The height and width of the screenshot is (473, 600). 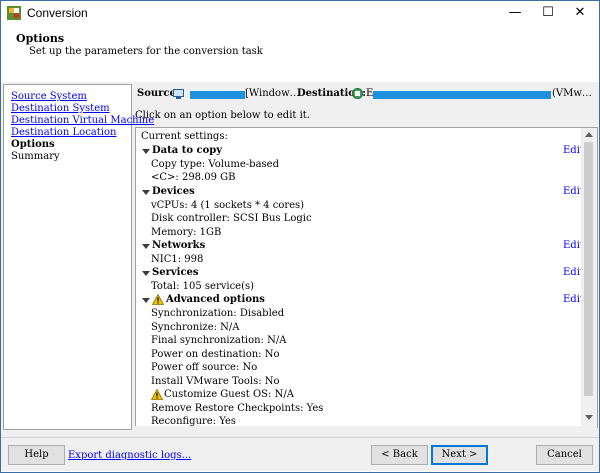 I want to click on source-name-redacted, so click(x=217, y=95).